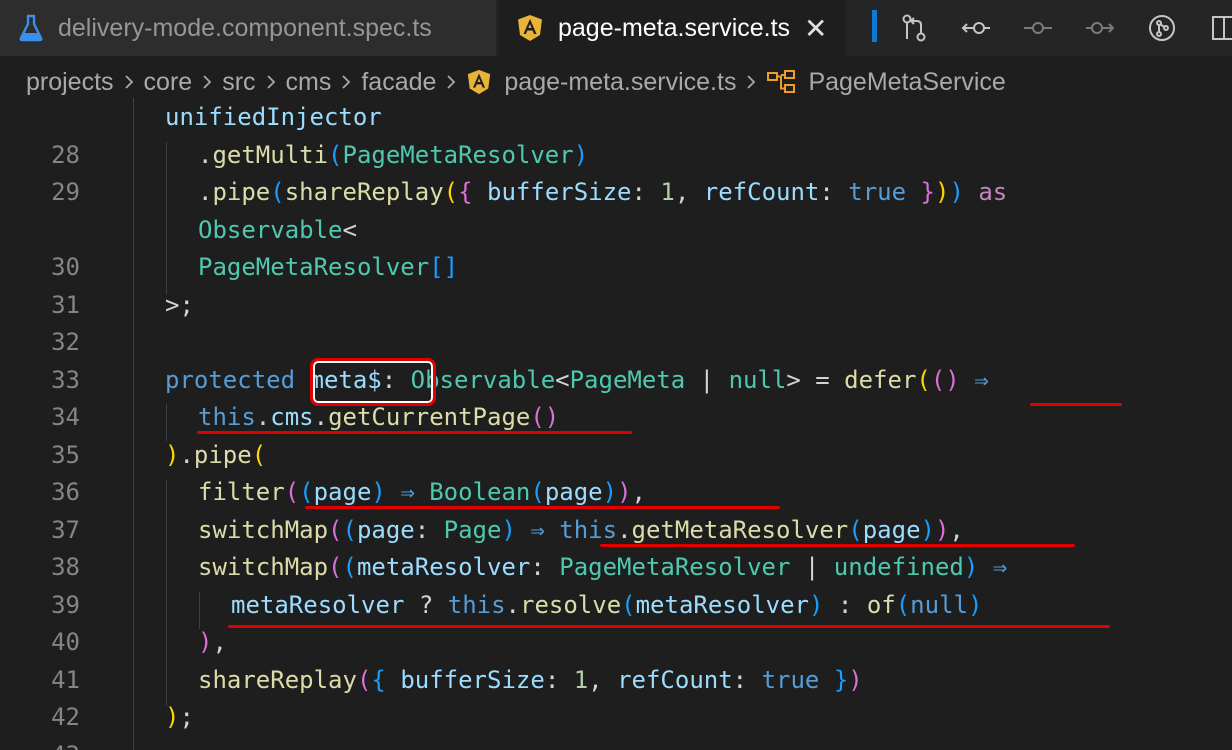 The width and height of the screenshot is (1232, 750). What do you see at coordinates (616, 155) in the screenshot?
I see `code-line: 28 .getMulti(PageMetaResolver)` at bounding box center [616, 155].